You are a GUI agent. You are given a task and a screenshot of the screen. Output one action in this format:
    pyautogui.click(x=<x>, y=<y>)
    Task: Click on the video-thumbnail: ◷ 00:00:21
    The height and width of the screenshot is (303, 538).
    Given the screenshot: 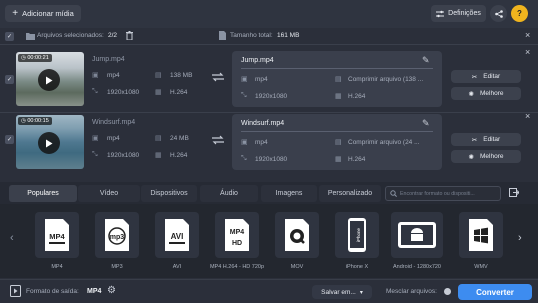 What is the action you would take?
    pyautogui.click(x=50, y=79)
    